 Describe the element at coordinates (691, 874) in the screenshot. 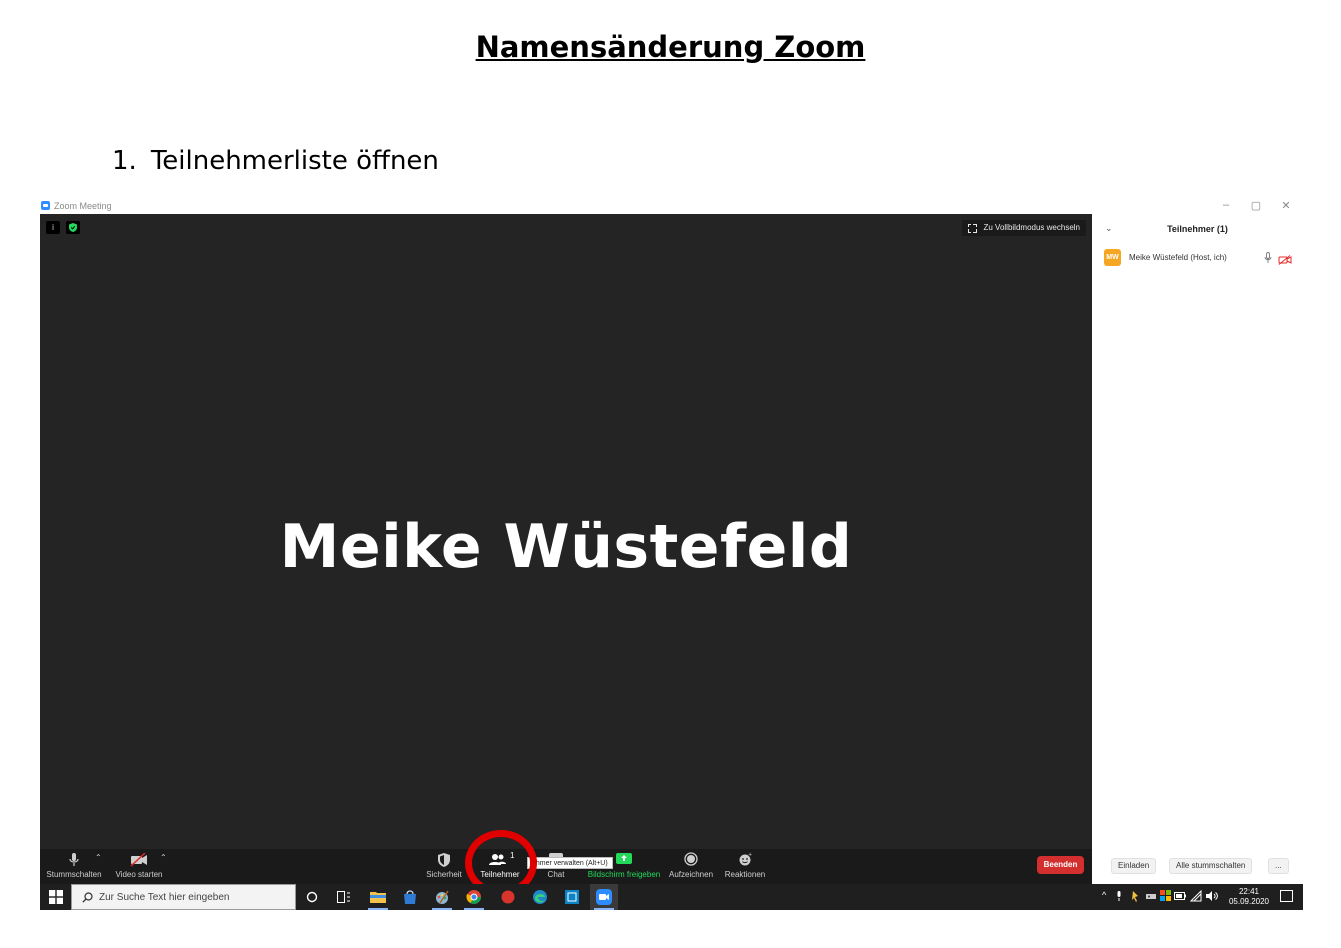

I see `record-label: Aufzeichnen` at that location.